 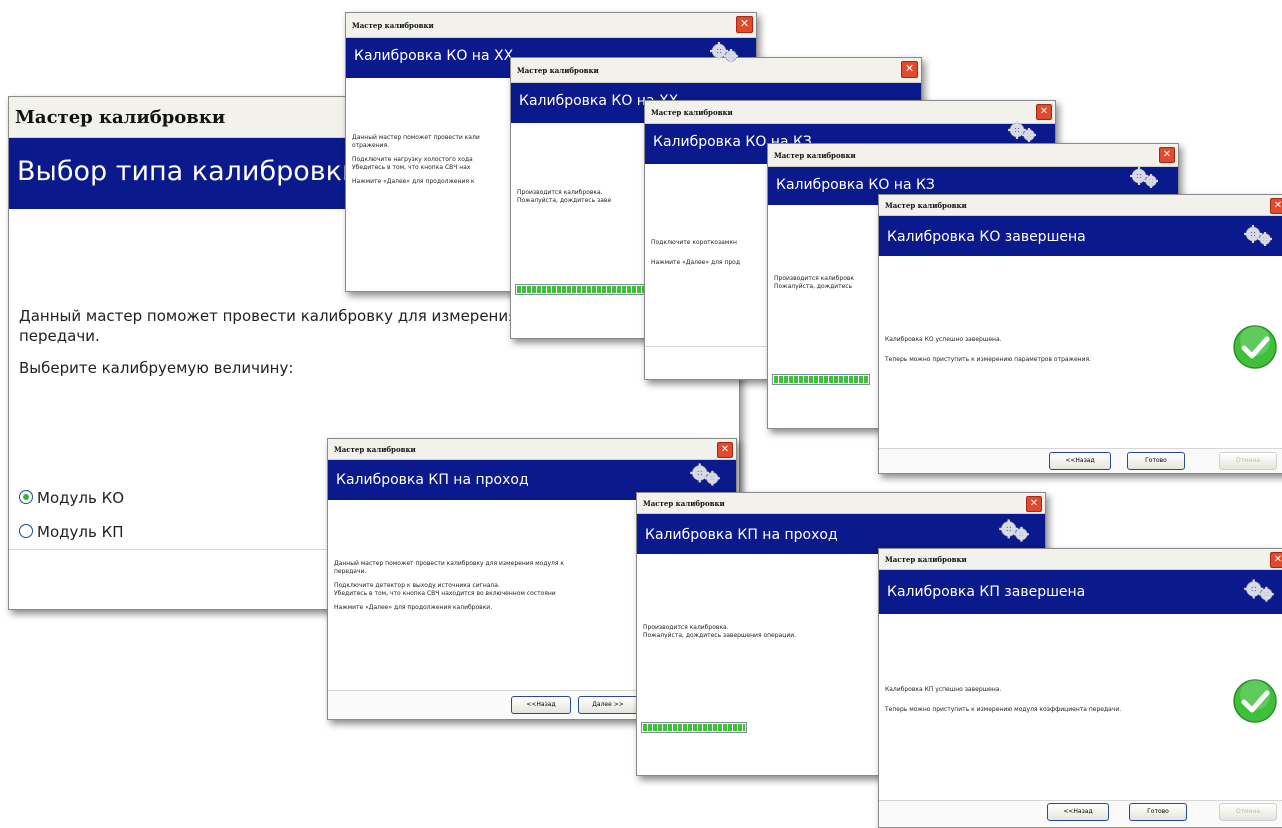 What do you see at coordinates (412, 159) in the screenshot?
I see `body-line: Подключите нагрузку холостого хода` at bounding box center [412, 159].